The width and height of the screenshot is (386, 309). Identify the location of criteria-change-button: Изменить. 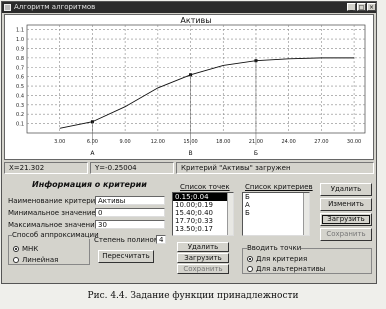
(346, 204).